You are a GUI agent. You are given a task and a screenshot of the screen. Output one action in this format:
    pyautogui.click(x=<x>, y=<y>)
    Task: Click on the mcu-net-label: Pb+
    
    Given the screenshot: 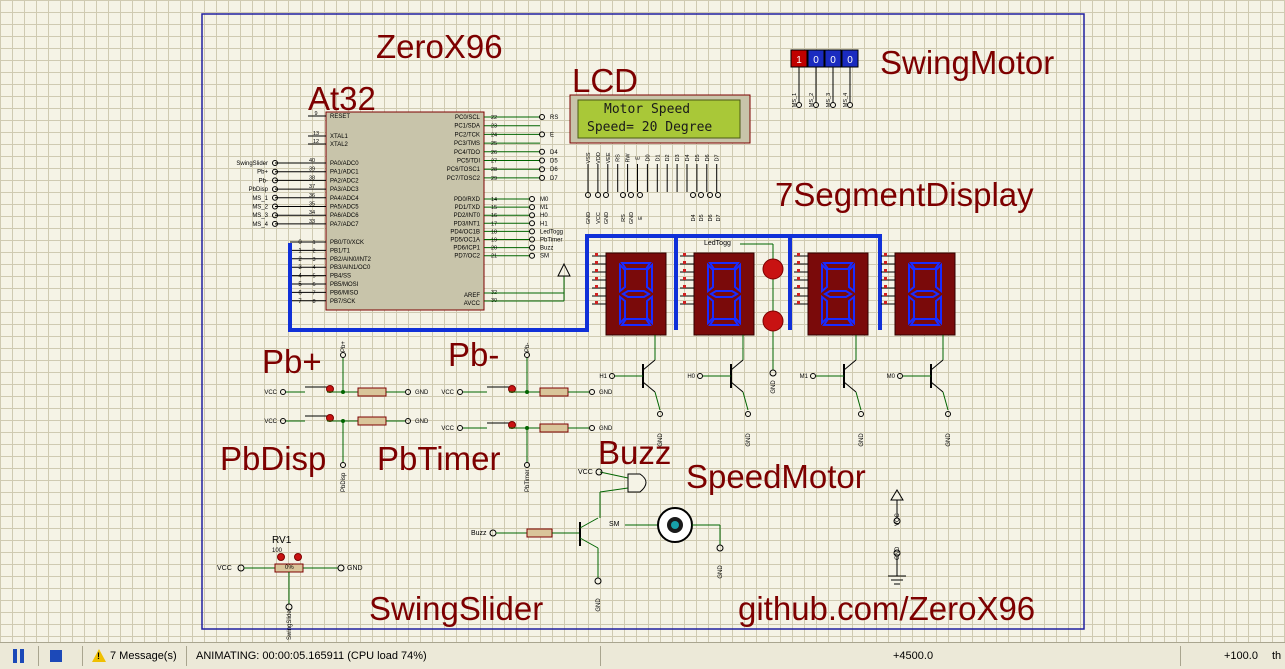 What is the action you would take?
    pyautogui.click(x=262, y=173)
    